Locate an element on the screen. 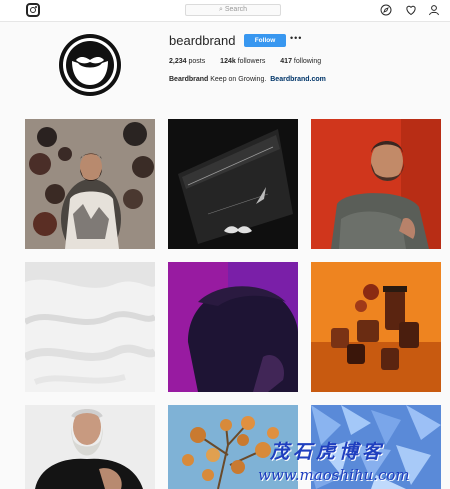  watermark-text: 茂石虎博客 is located at coordinates (328, 452).